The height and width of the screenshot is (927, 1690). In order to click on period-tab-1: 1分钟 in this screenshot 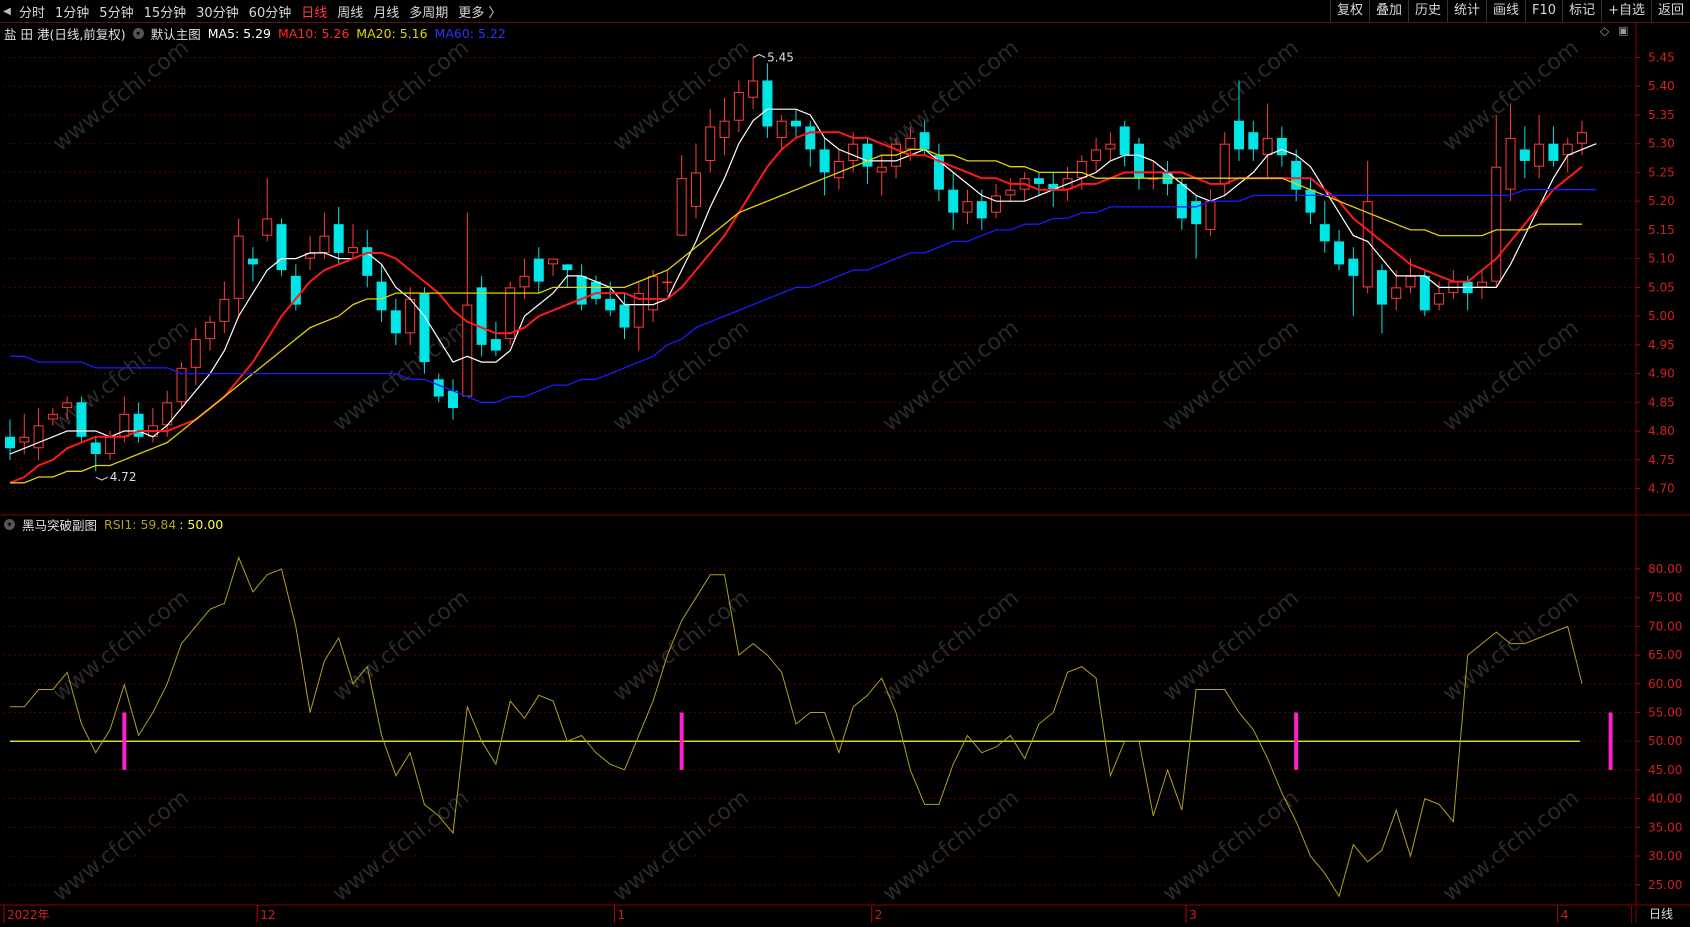, I will do `click(72, 11)`.